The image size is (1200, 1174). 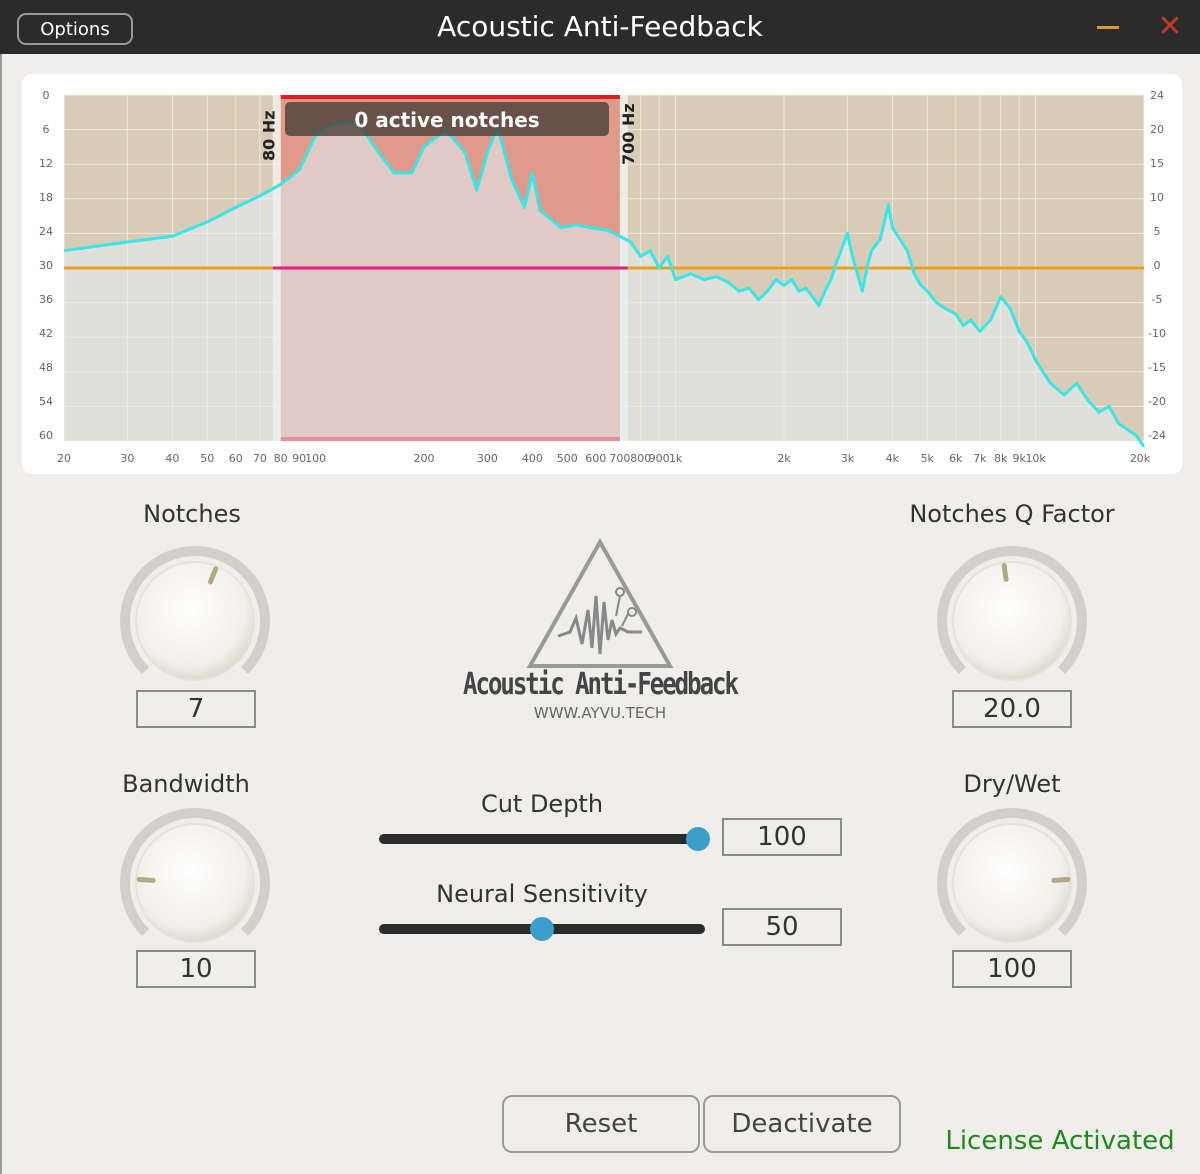 I want to click on right-axis-tick: 5, so click(x=1157, y=231).